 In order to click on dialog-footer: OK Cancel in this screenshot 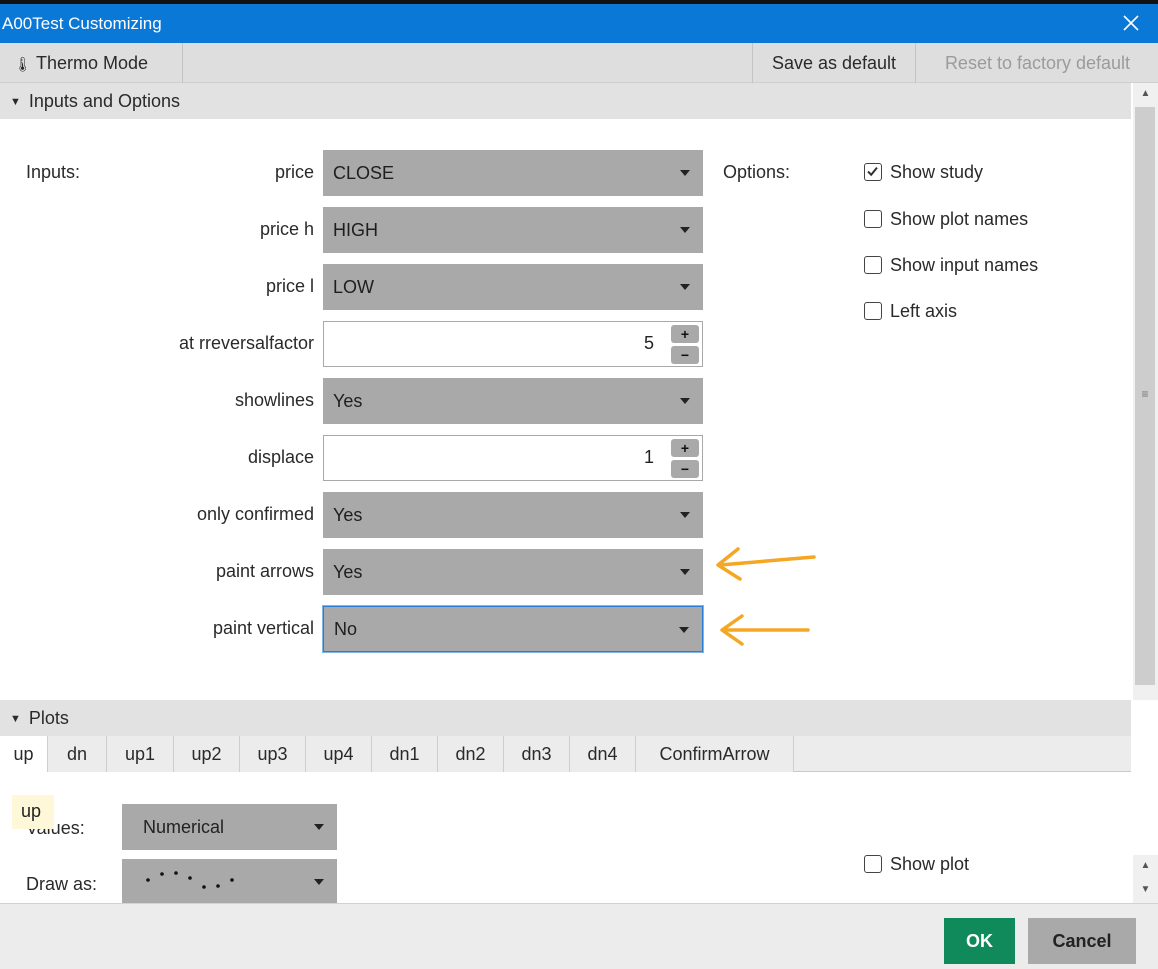, I will do `click(579, 936)`.